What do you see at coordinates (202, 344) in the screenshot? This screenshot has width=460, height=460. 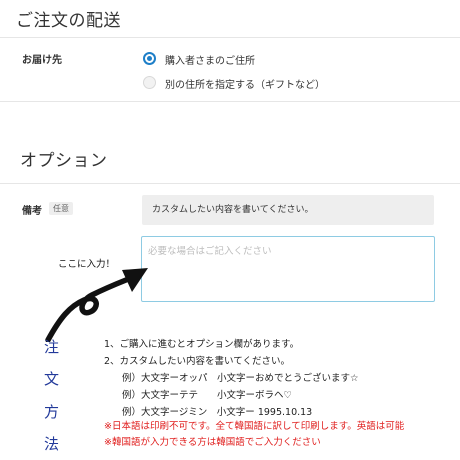 I see `instruction-line: 1、ご購入に進むとオプション欄があります。` at bounding box center [202, 344].